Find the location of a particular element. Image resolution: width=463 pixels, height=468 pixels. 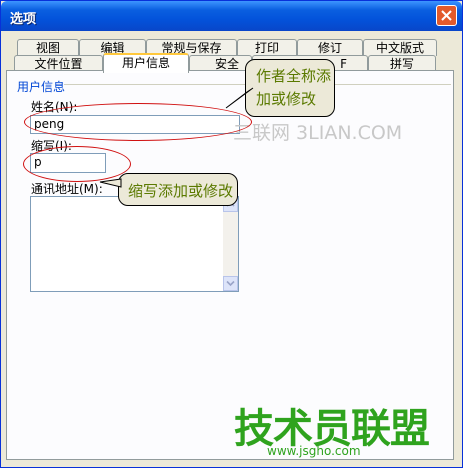

chevron-down-icon is located at coordinates (230, 283).